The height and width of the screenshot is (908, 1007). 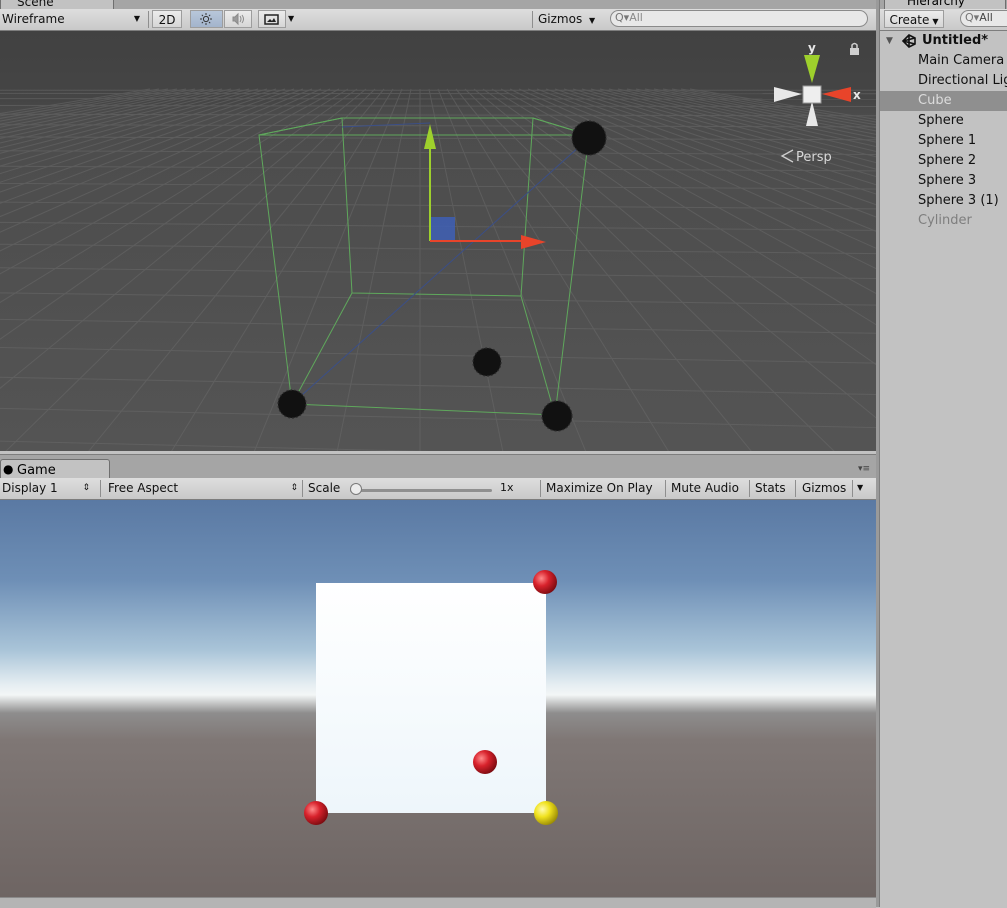 I want to click on scene-root-row: ▼ Untitled*, so click(x=943, y=41).